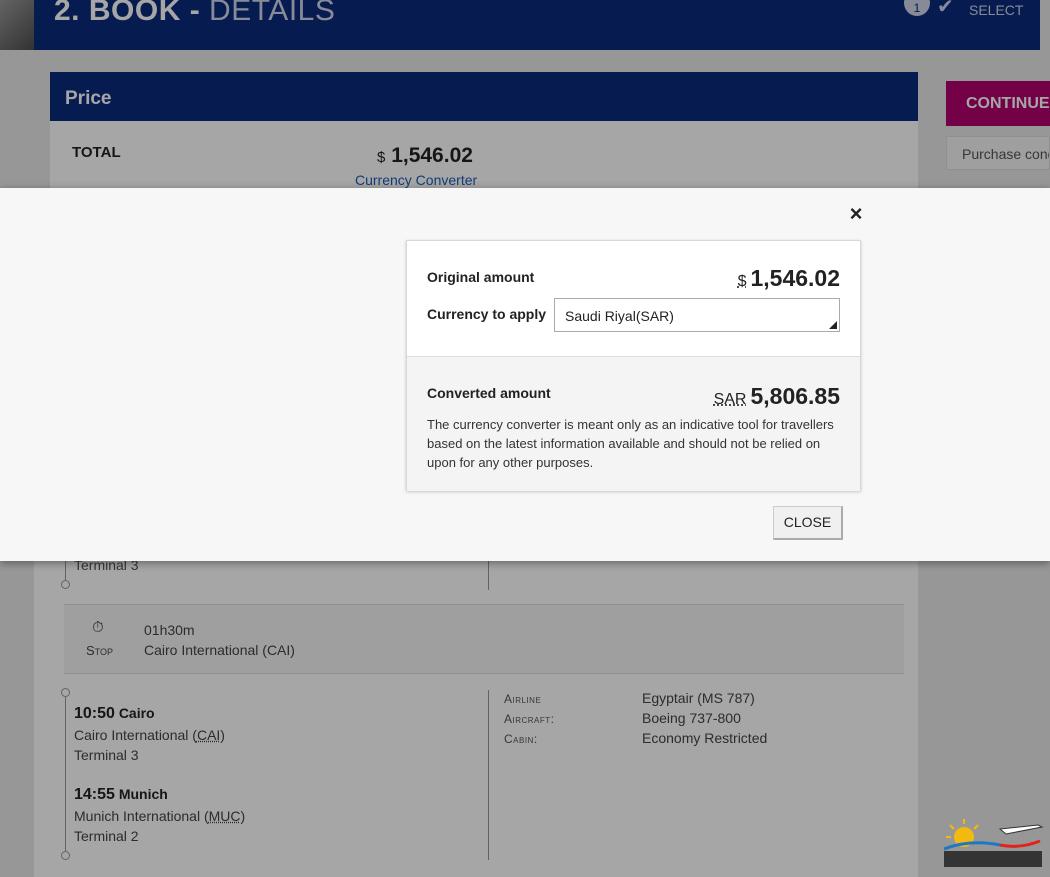 Image resolution: width=1050 pixels, height=877 pixels. What do you see at coordinates (993, 843) in the screenshot?
I see `arabtrvl-watermark-logo` at bounding box center [993, 843].